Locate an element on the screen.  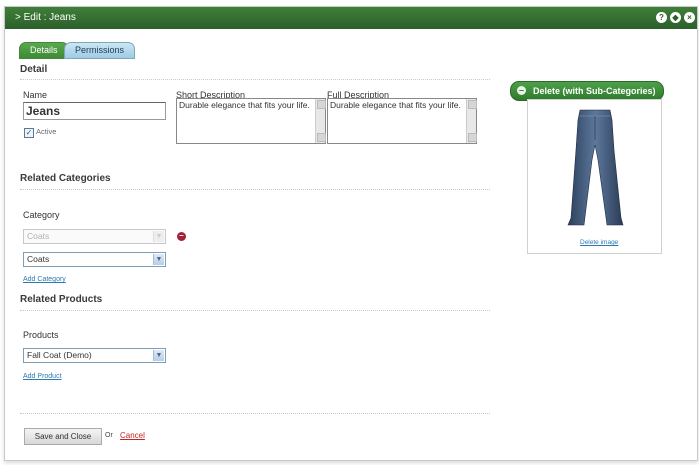
or-text: Or is located at coordinates (109, 435).